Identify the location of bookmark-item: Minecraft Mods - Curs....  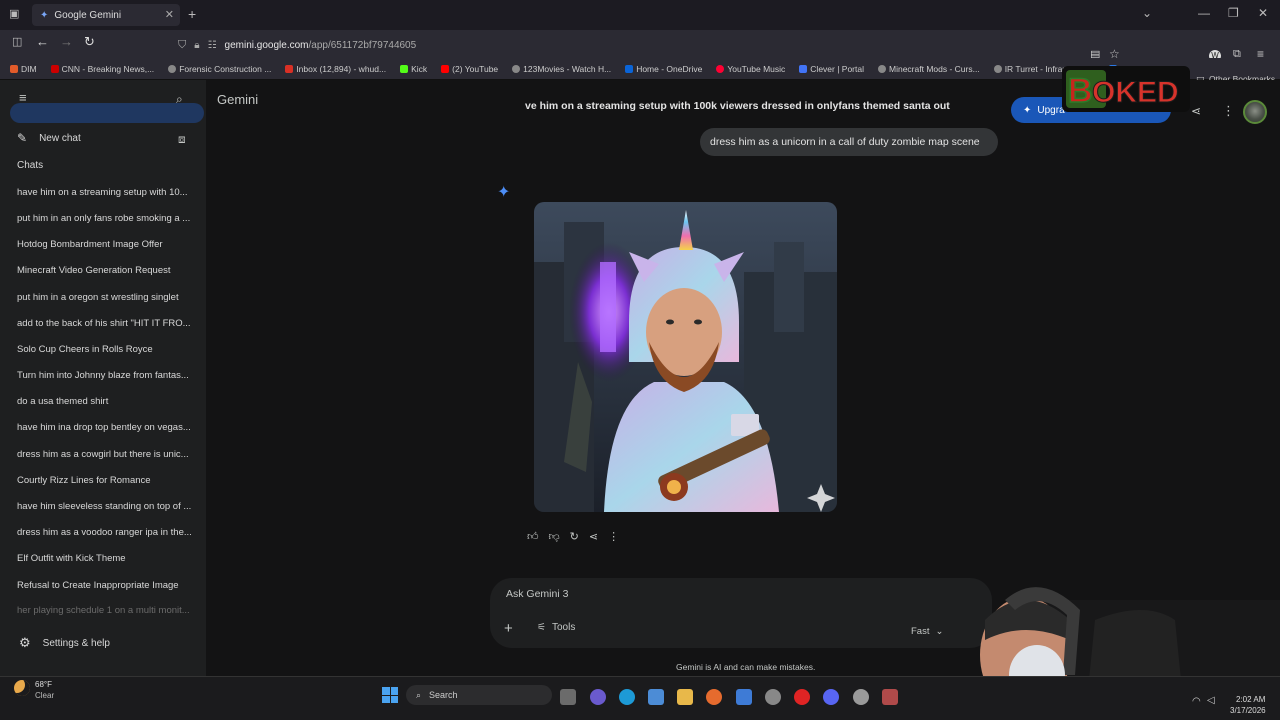
(929, 69).